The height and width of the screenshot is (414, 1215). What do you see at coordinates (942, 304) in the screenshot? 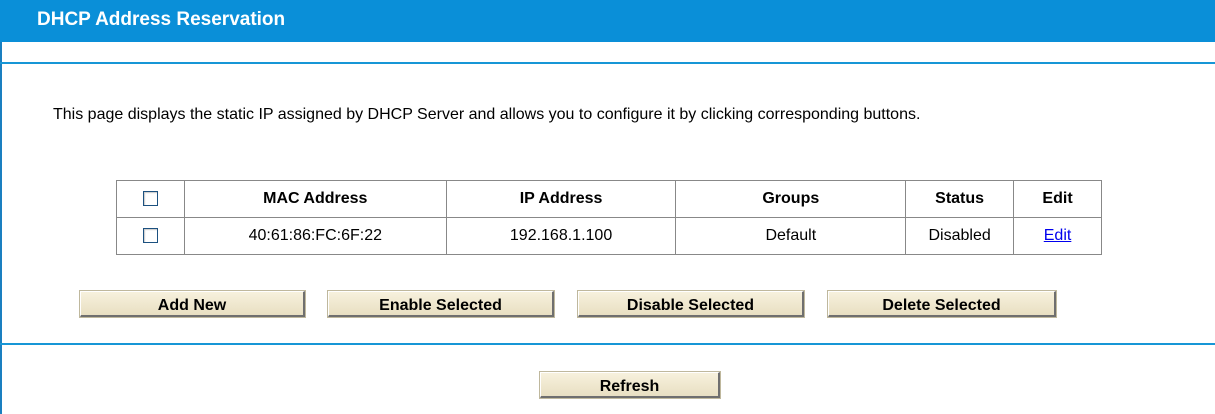
I see `delete-selected-button: Delete Selected` at bounding box center [942, 304].